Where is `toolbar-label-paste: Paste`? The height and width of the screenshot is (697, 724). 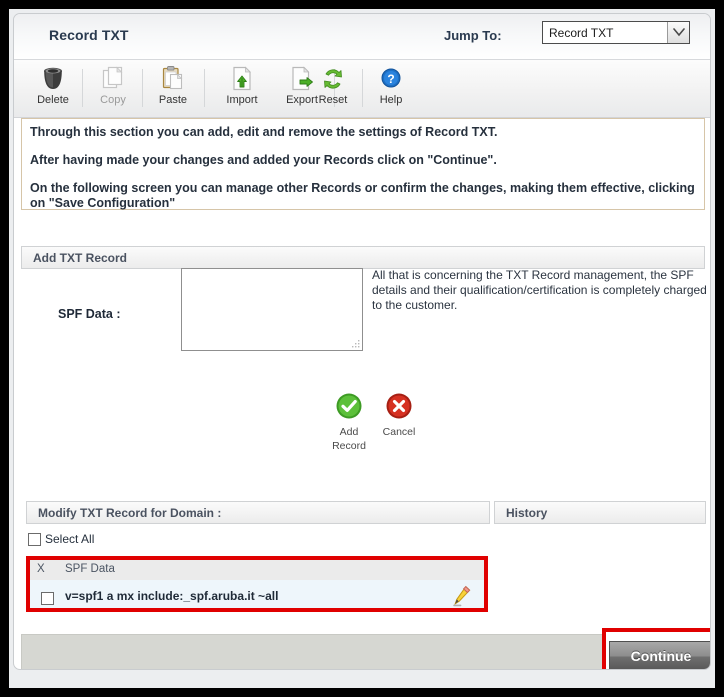
toolbar-label-paste: Paste is located at coordinates (173, 100).